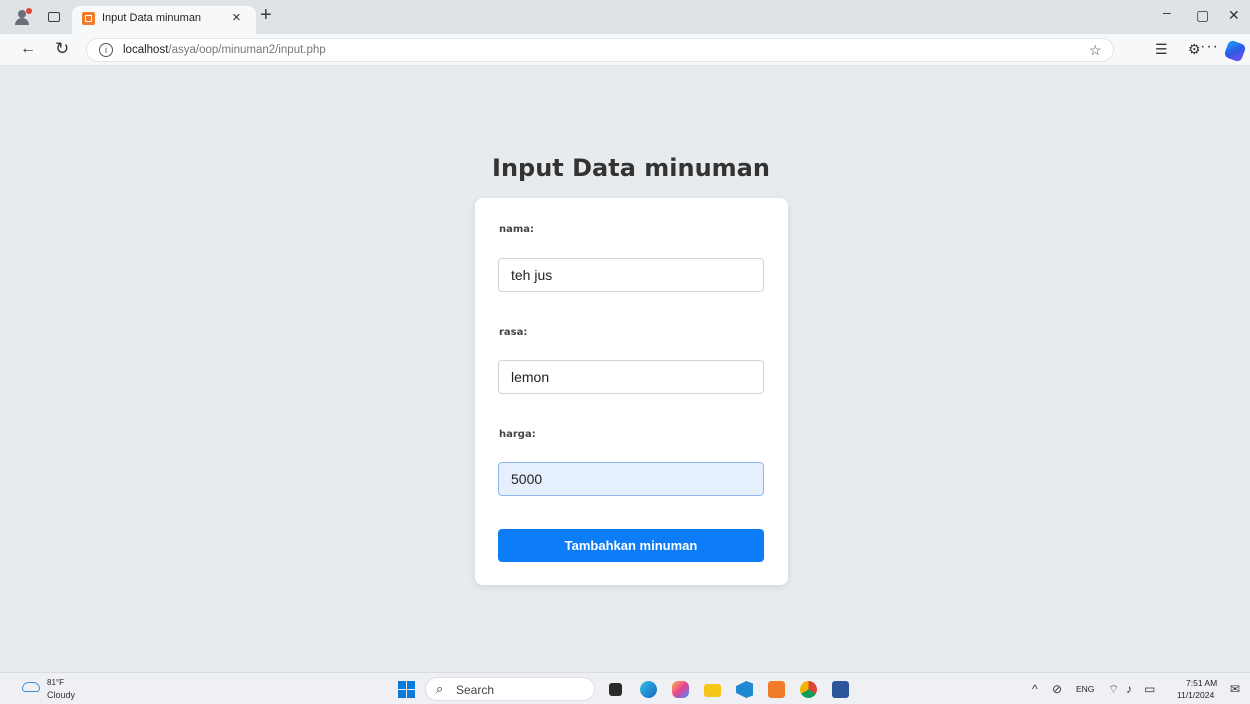 The height and width of the screenshot is (704, 1250). What do you see at coordinates (1234, 15) in the screenshot?
I see `close-window-button: ✕` at bounding box center [1234, 15].